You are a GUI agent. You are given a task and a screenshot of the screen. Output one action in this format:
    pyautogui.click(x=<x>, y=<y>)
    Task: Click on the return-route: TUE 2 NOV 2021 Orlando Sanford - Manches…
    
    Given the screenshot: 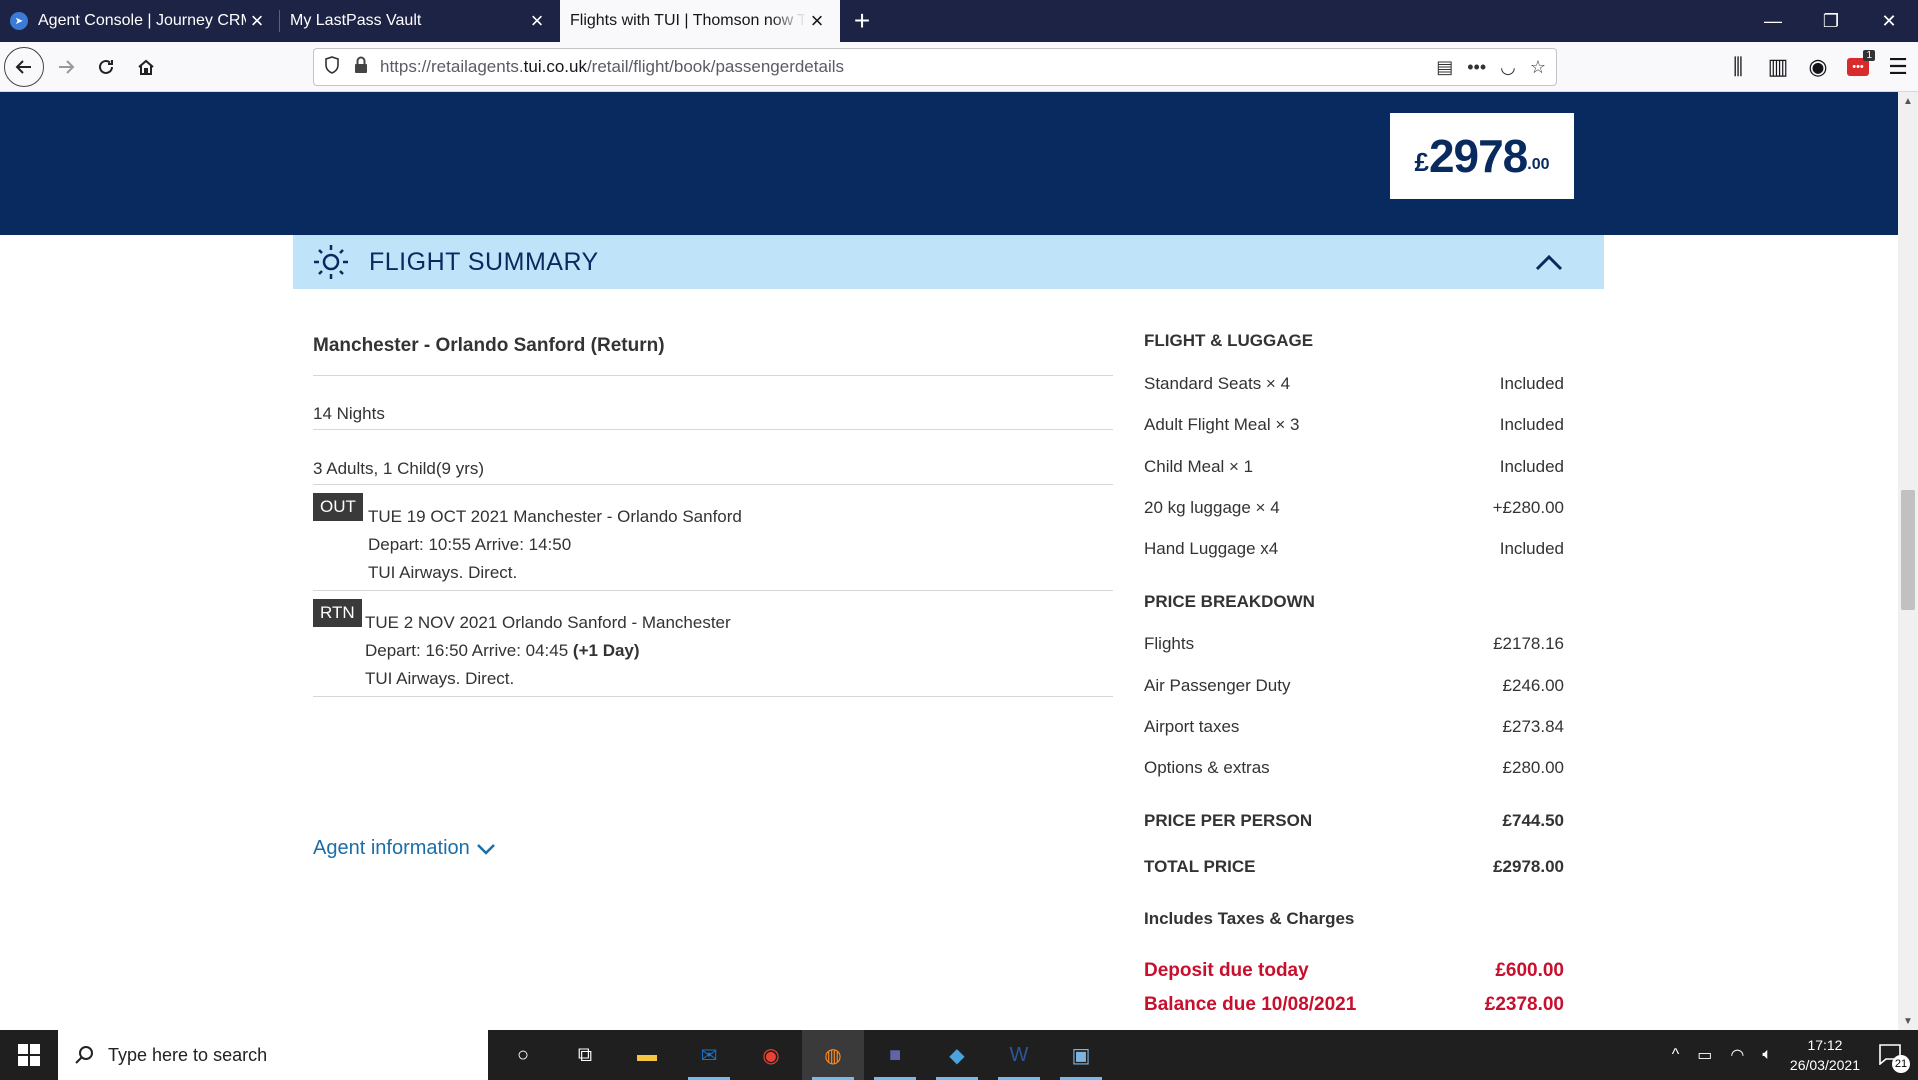 What is the action you would take?
    pyautogui.click(x=548, y=622)
    